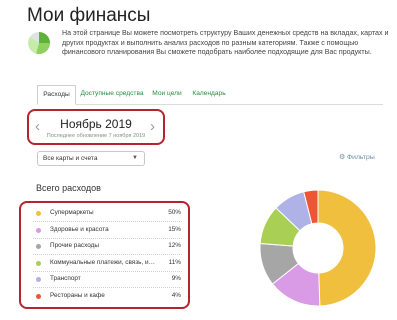 Image resolution: width=397 pixels, height=320 pixels. What do you see at coordinates (39, 43) in the screenshot?
I see `finance-pie-icon` at bounding box center [39, 43].